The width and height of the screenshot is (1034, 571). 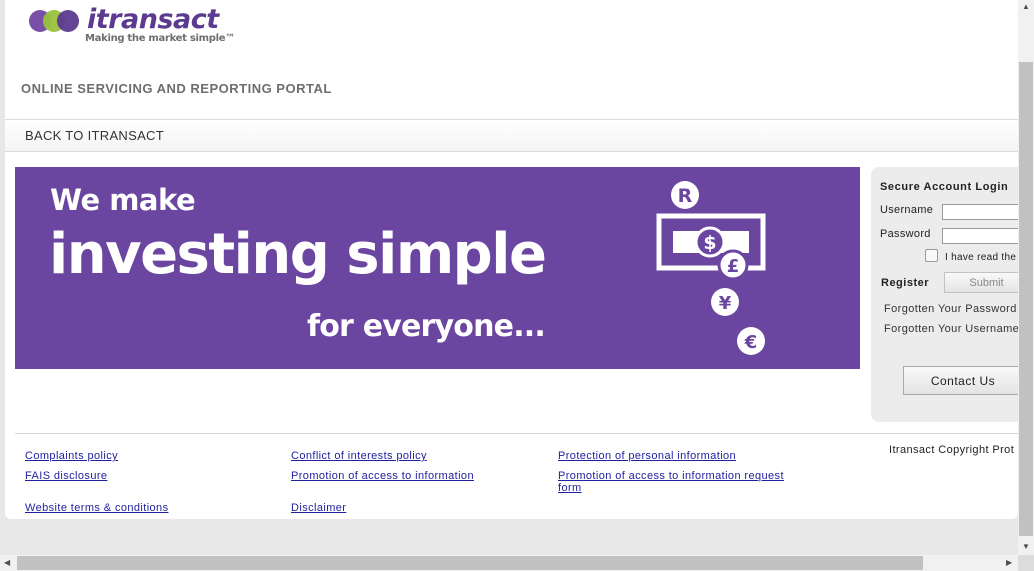 I want to click on euro-icon: €, so click(x=751, y=341).